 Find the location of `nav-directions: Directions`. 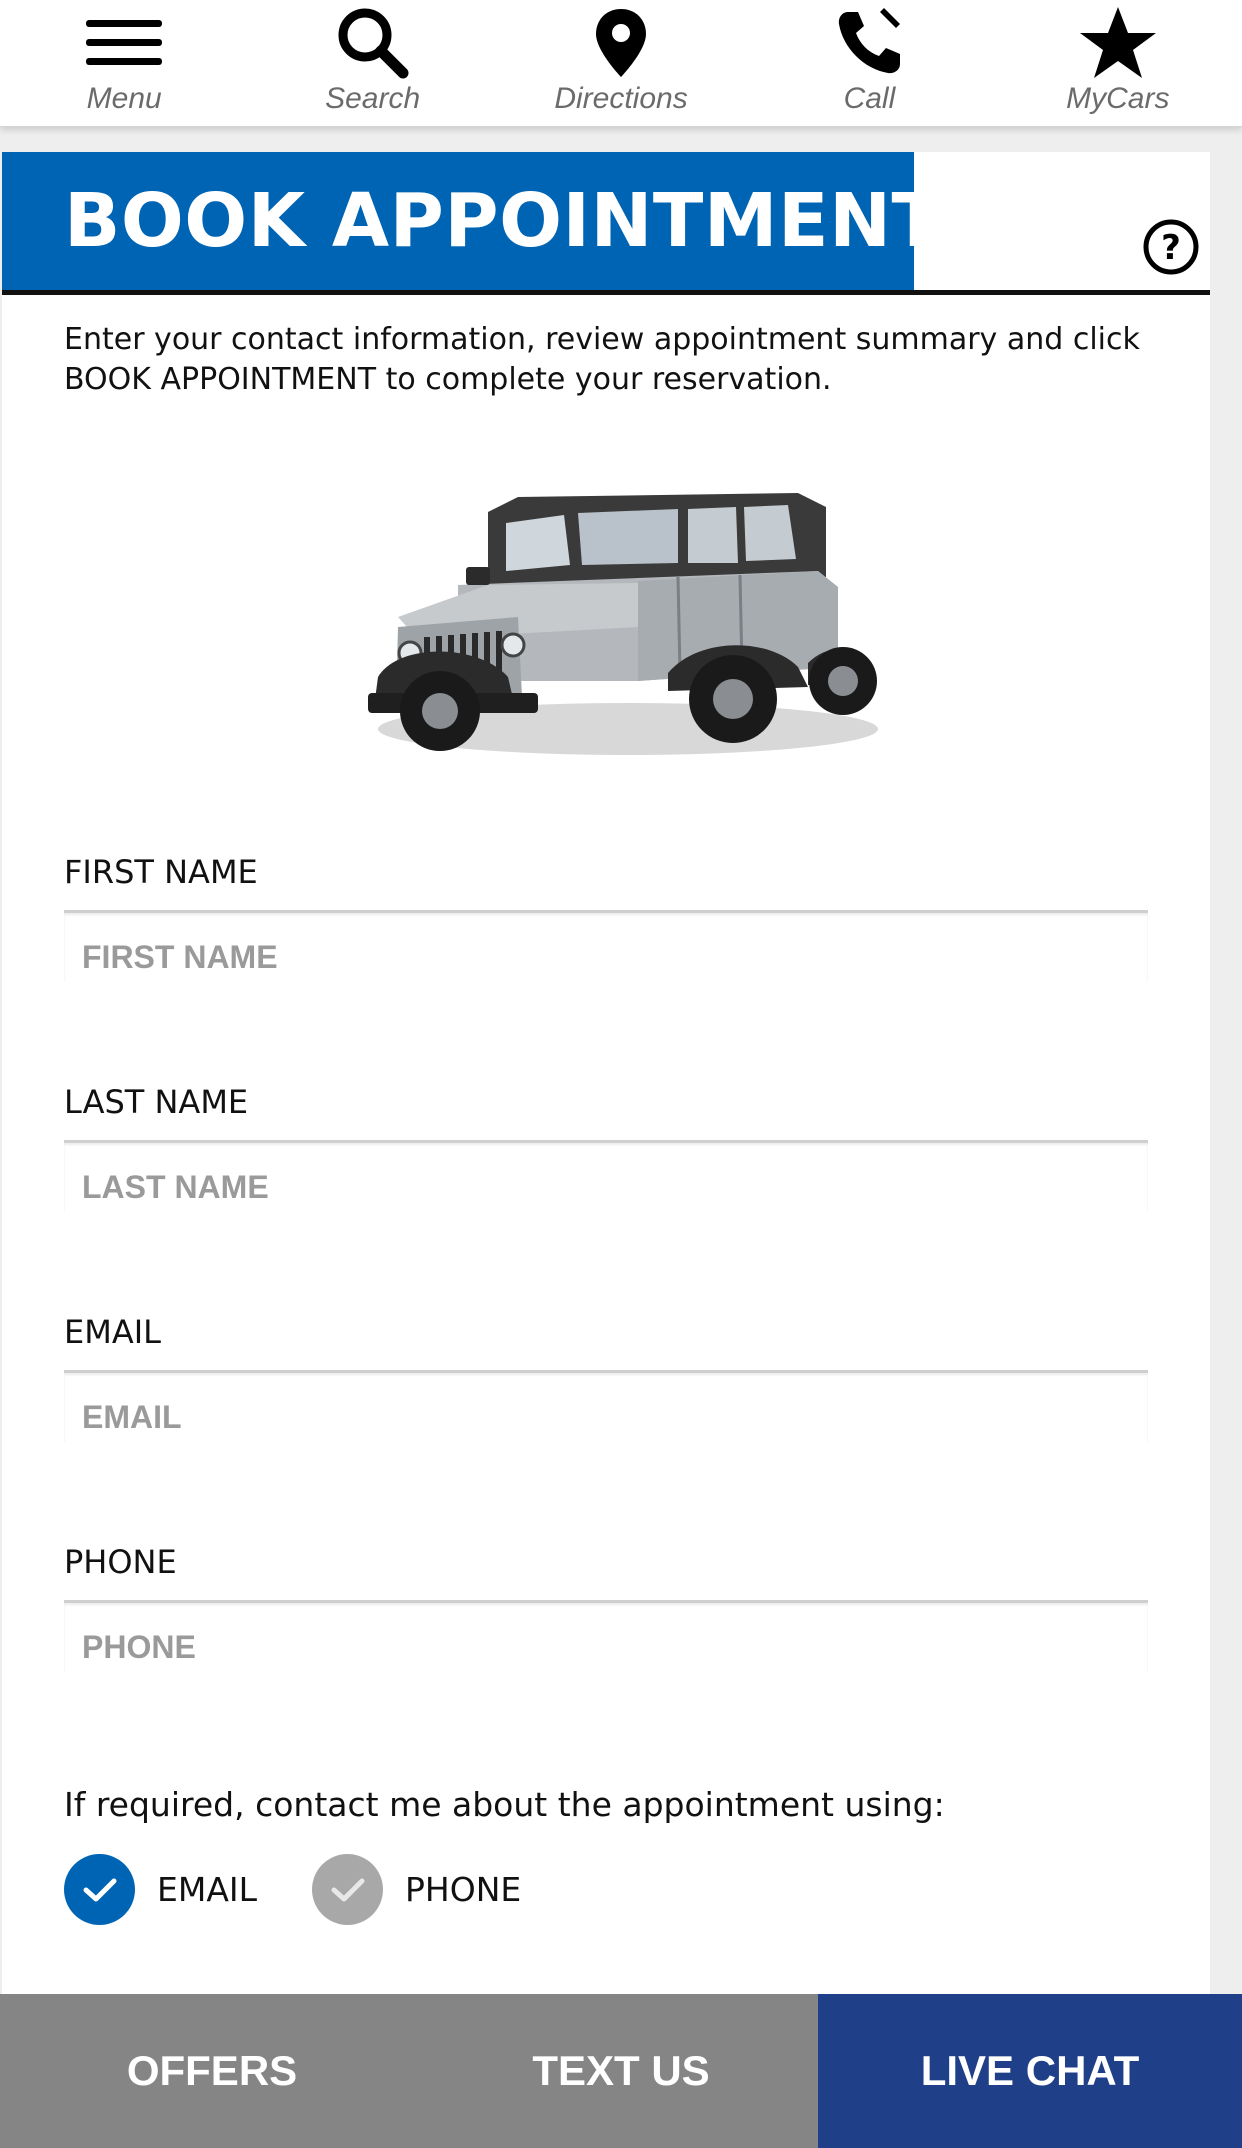

nav-directions: Directions is located at coordinates (621, 63).